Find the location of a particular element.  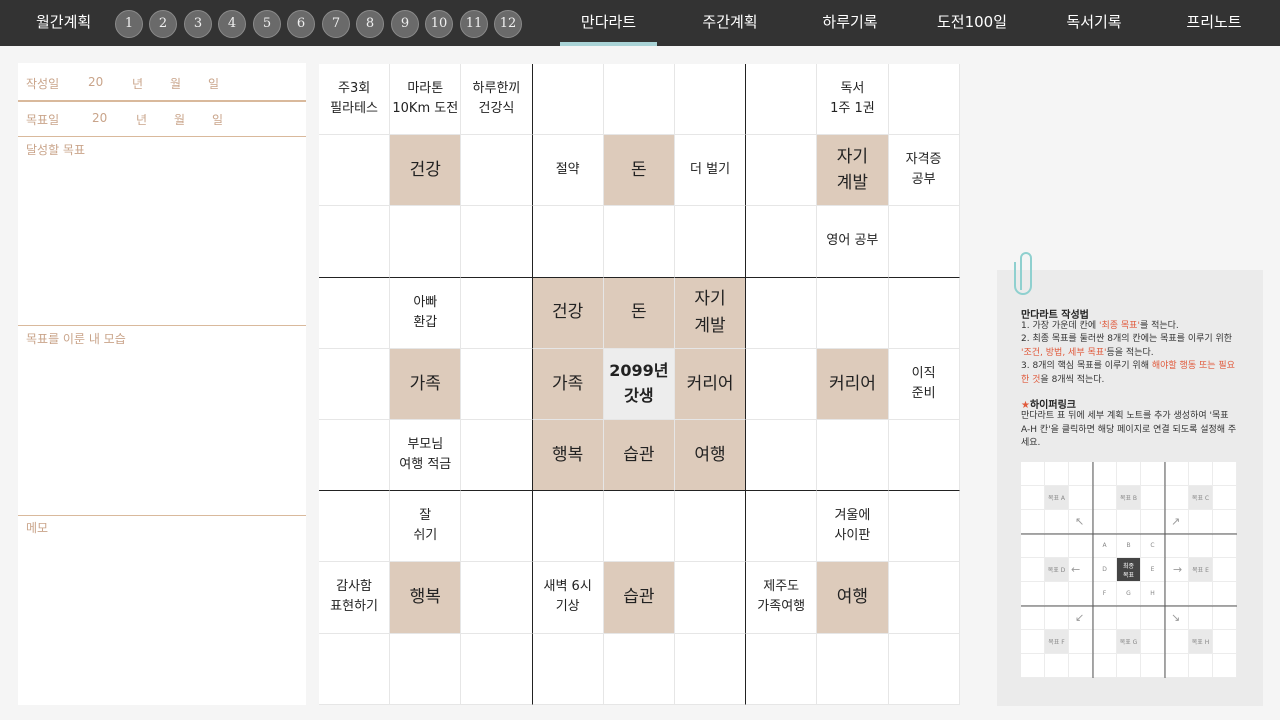

month-4-button: 4 is located at coordinates (232, 24).